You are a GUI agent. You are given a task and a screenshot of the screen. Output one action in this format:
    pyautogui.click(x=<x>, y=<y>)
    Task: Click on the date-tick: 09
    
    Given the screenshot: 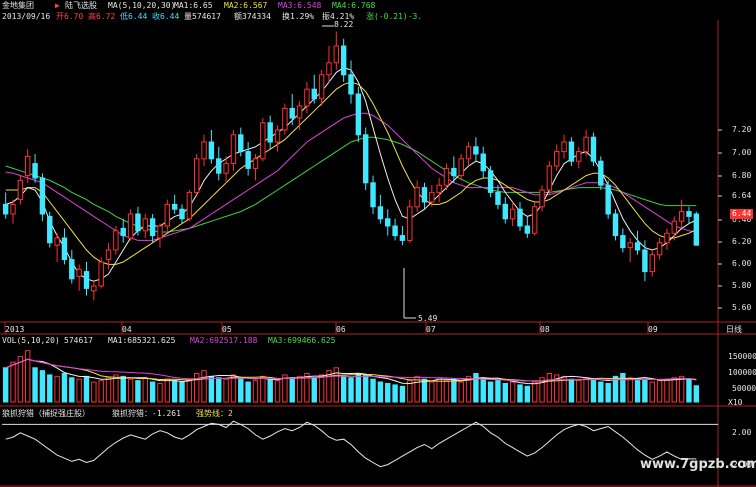 What is the action you would take?
    pyautogui.click(x=653, y=329)
    